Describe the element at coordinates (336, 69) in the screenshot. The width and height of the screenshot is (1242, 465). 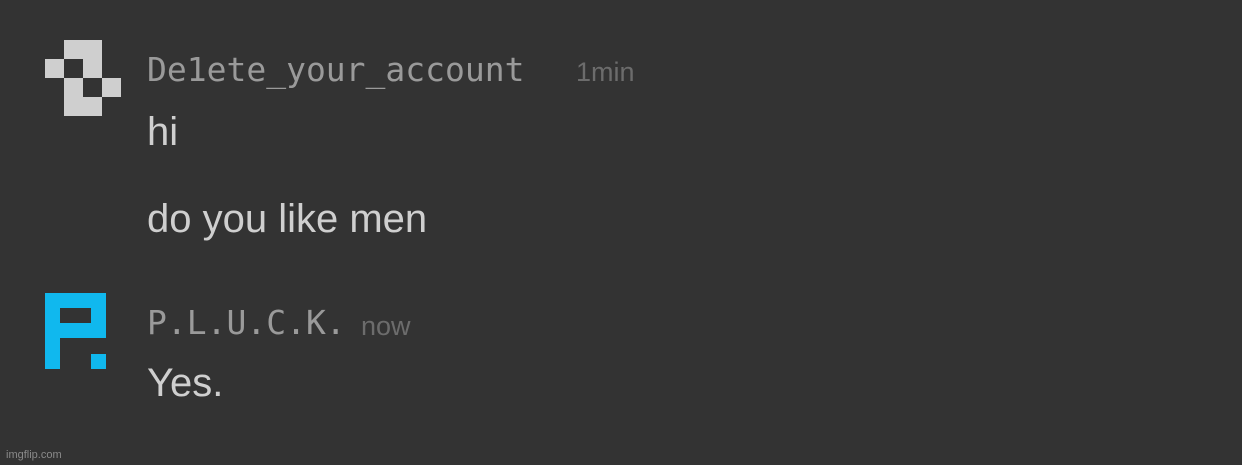
I see `username: De1ete_your_account` at that location.